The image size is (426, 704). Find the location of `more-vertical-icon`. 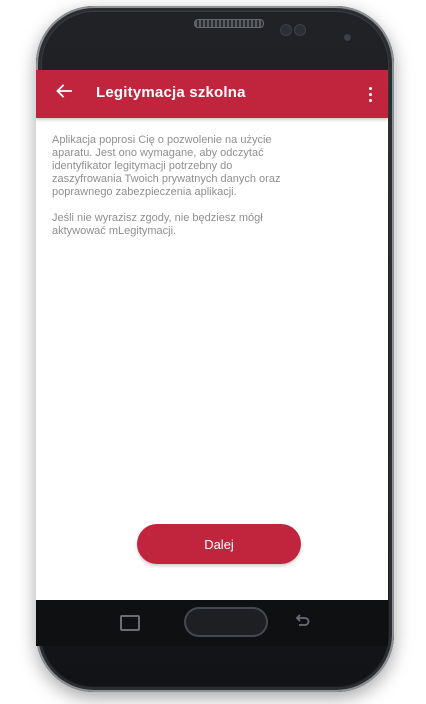

more-vertical-icon is located at coordinates (370, 94).